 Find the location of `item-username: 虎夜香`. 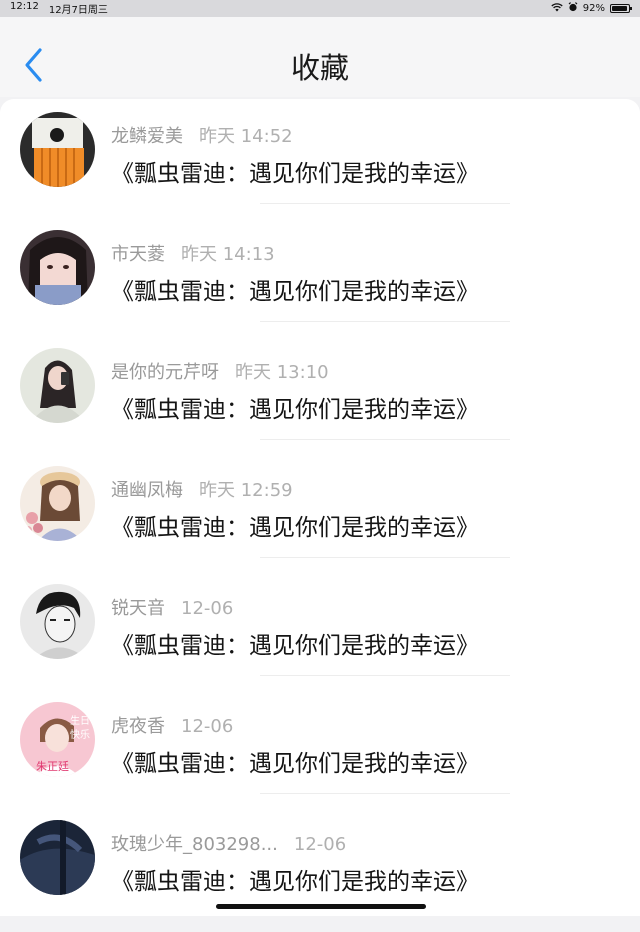

item-username: 虎夜香 is located at coordinates (138, 726).